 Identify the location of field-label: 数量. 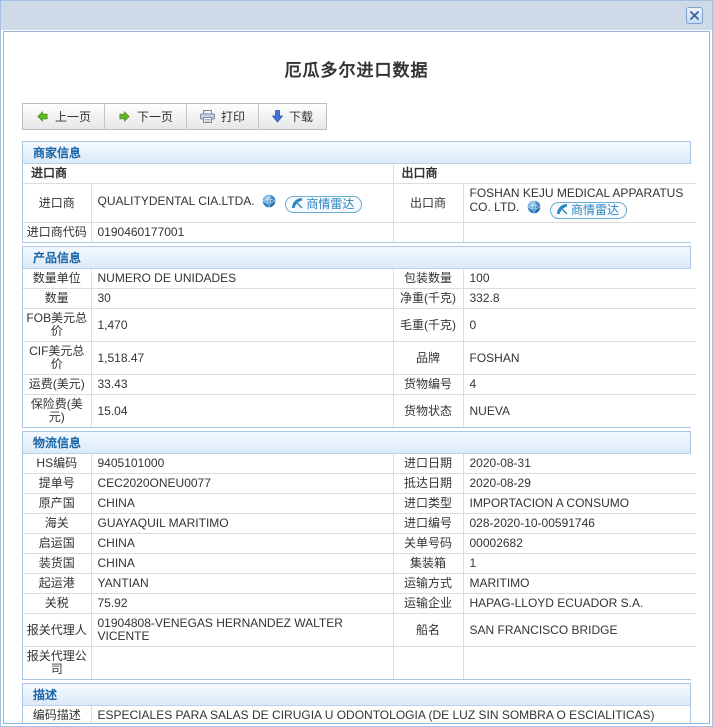
(57, 298).